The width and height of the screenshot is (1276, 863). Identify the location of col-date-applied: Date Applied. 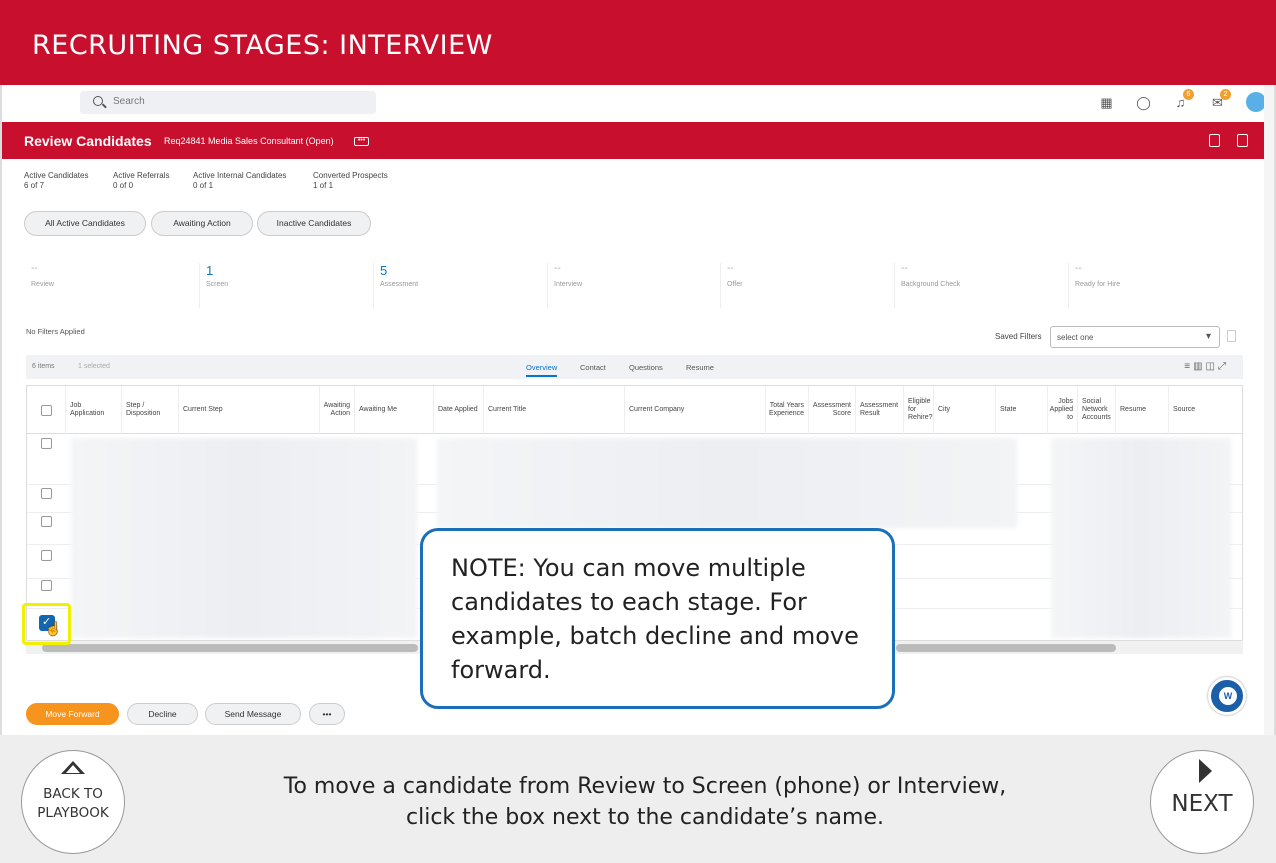
(458, 410).